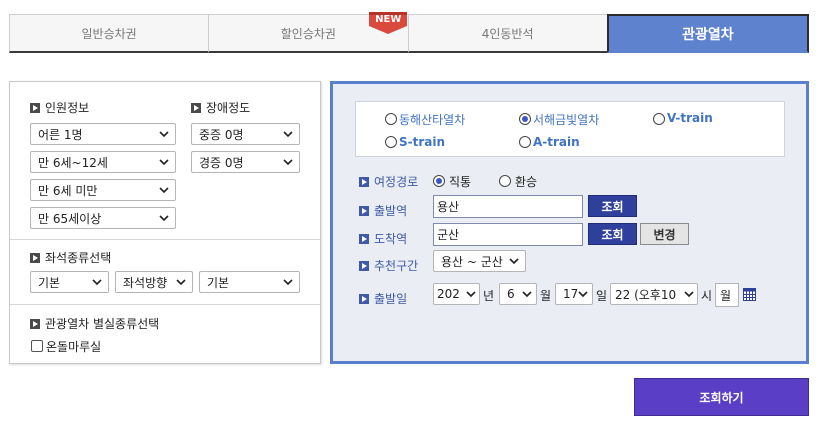 The image size is (830, 433). Describe the element at coordinates (505, 181) in the screenshot. I see `route-transfer-radio` at that location.